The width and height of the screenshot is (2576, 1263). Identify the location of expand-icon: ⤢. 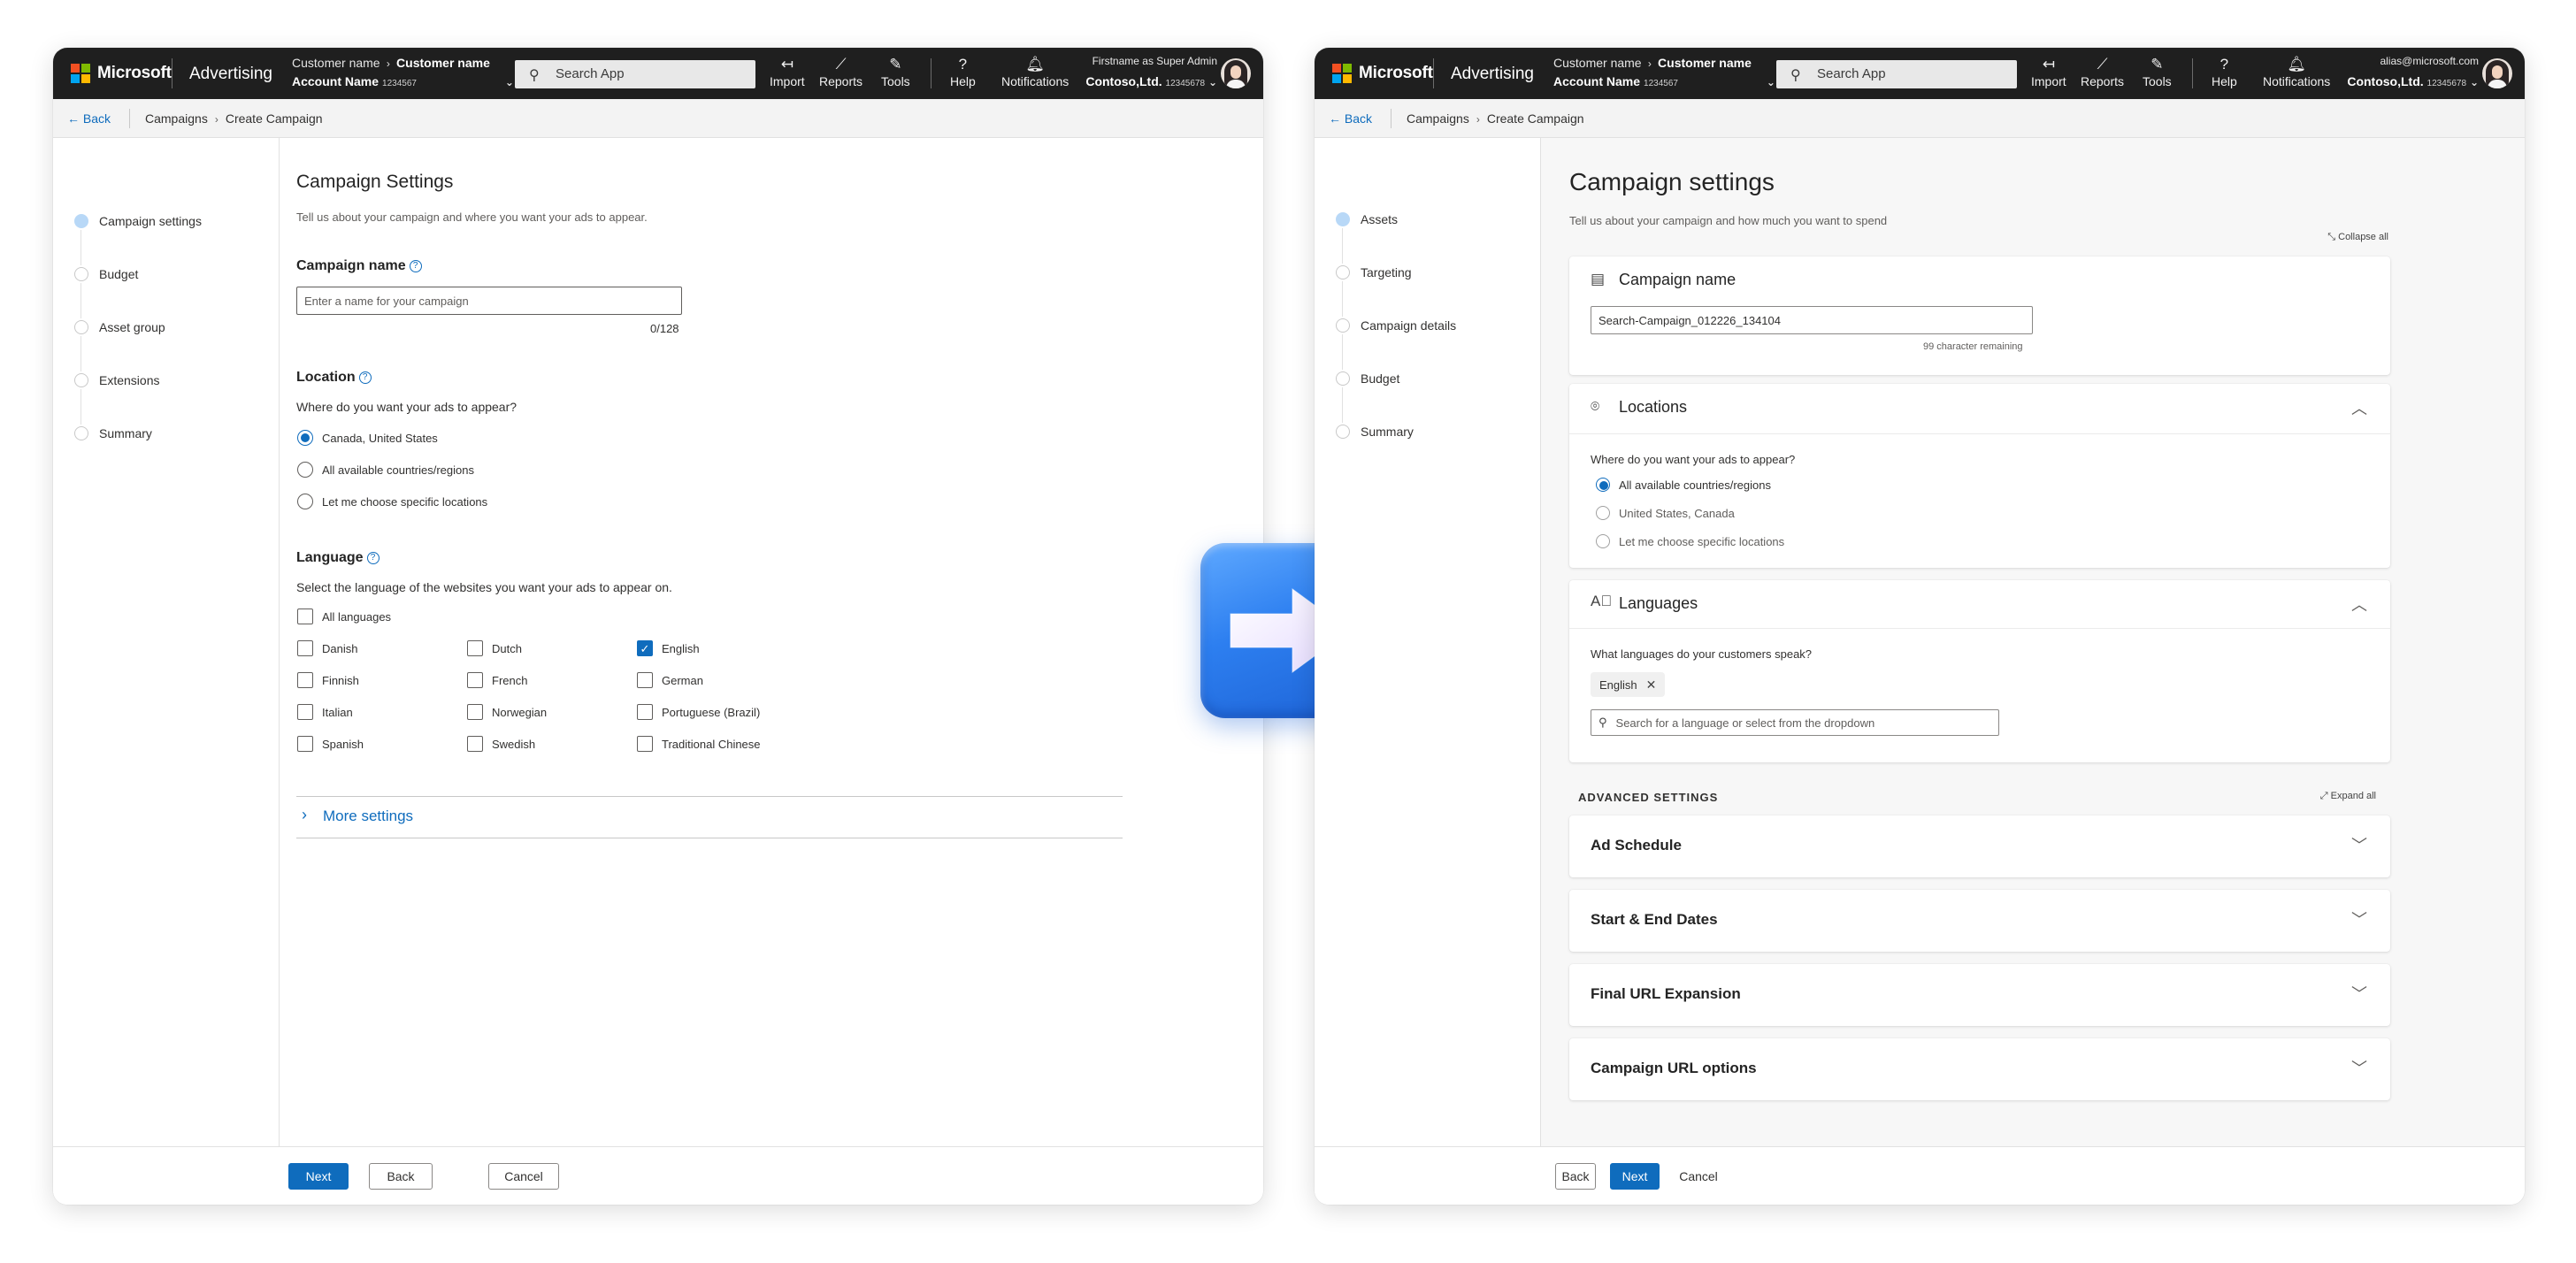
(2323, 796).